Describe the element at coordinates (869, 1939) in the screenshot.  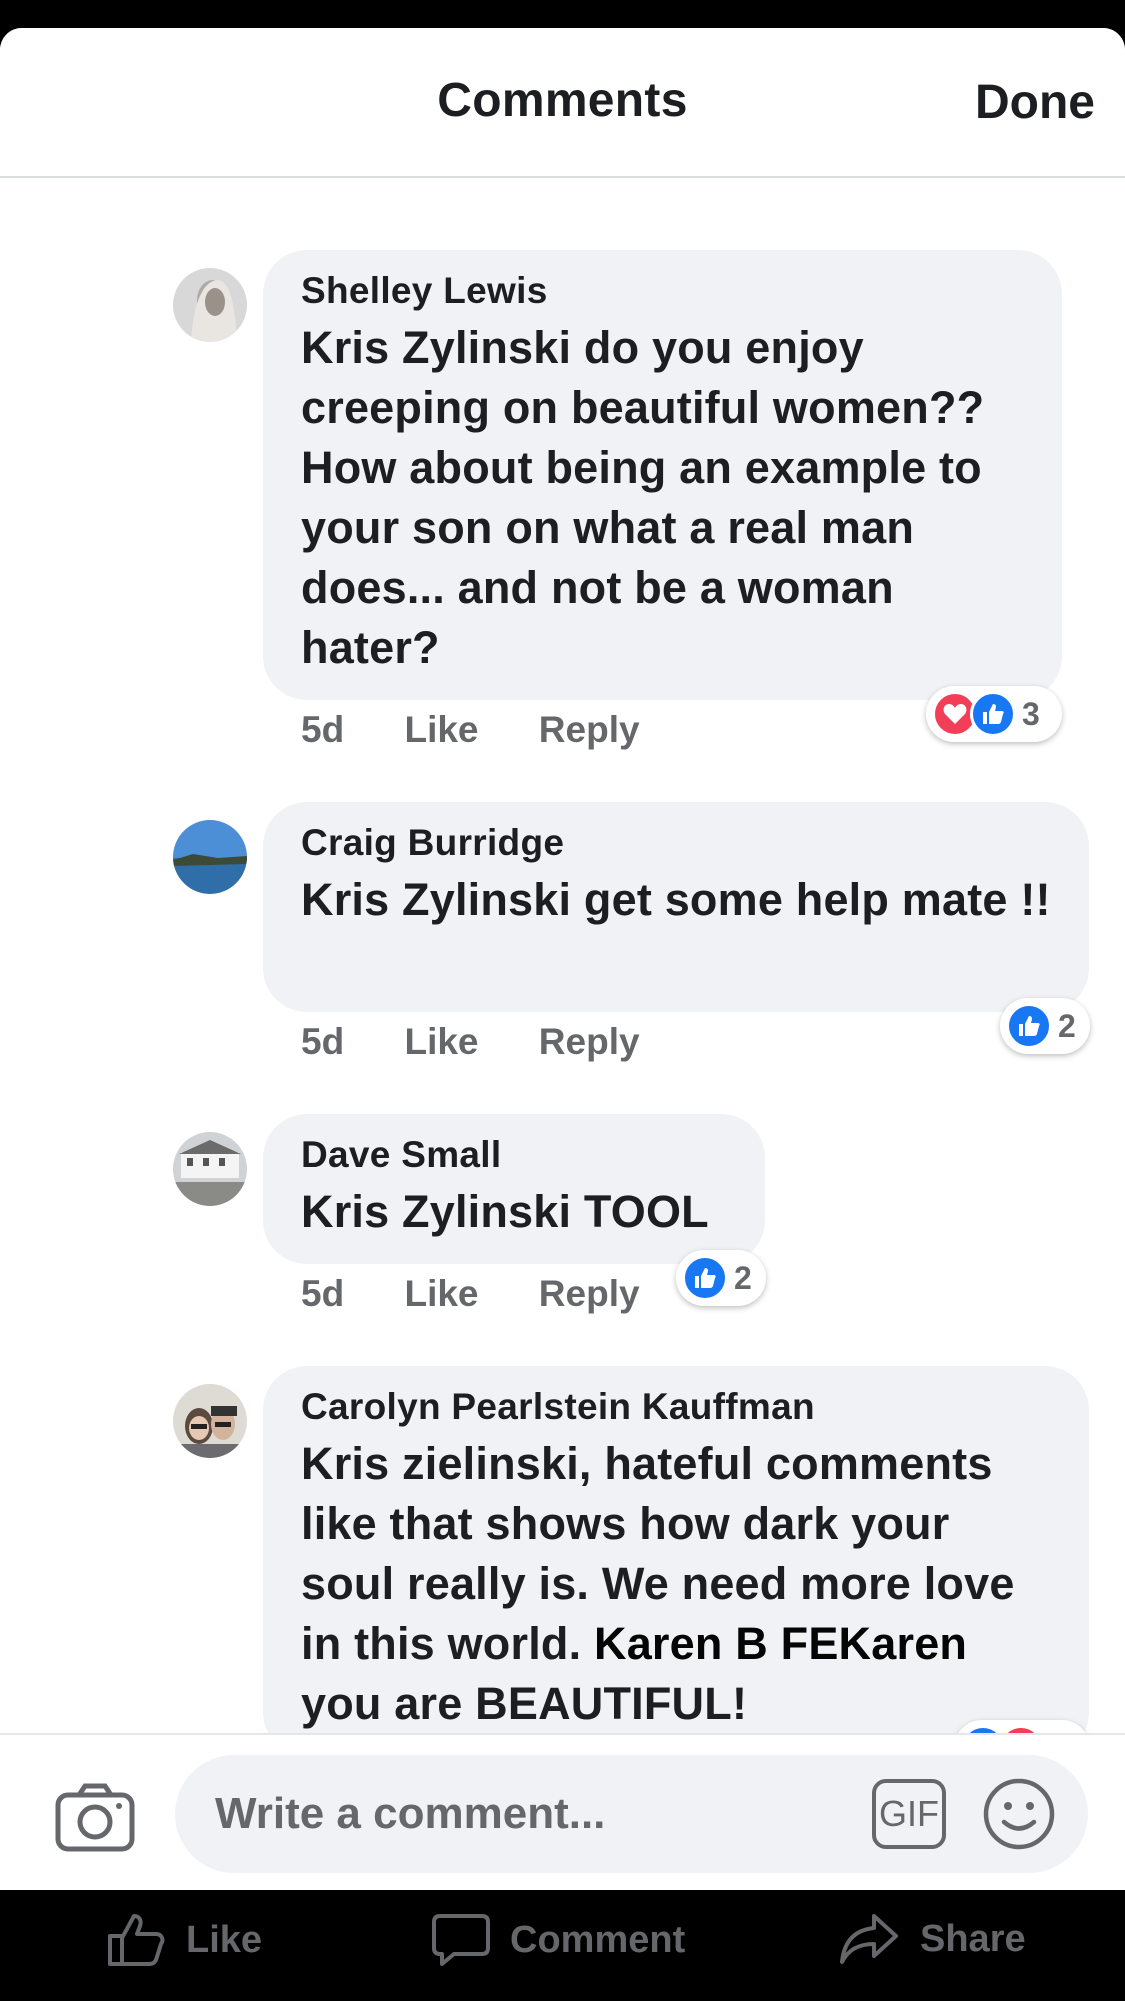
I see `share-arrow-icon` at that location.